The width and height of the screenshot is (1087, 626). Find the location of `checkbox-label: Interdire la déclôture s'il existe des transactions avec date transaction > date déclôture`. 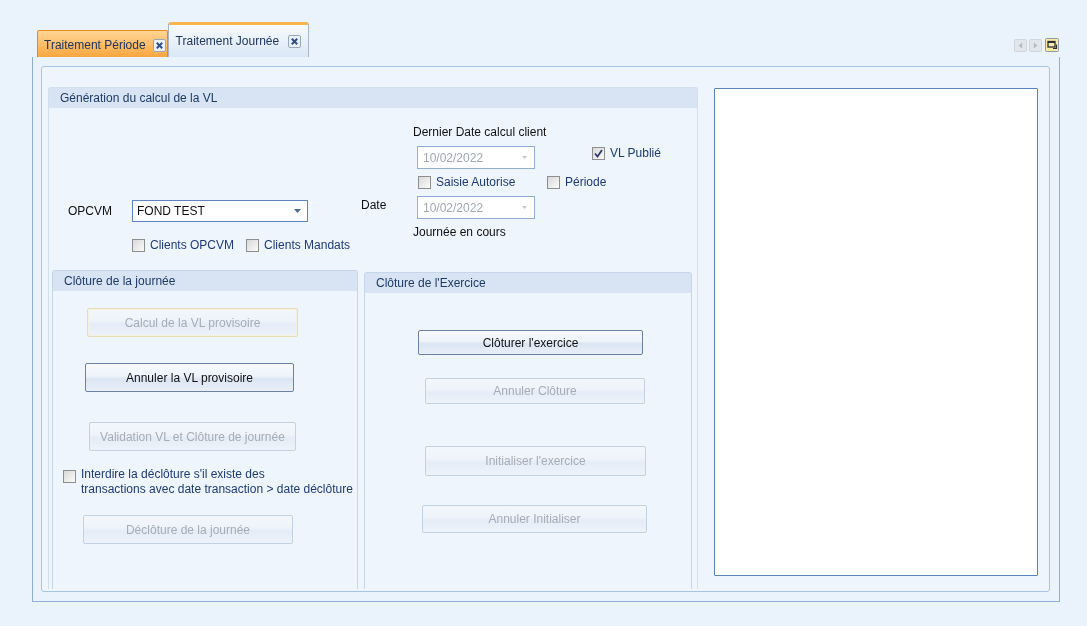

checkbox-label: Interdire la déclôture s'il existe des transactions avec date transaction > date déclôture is located at coordinates (217, 482).